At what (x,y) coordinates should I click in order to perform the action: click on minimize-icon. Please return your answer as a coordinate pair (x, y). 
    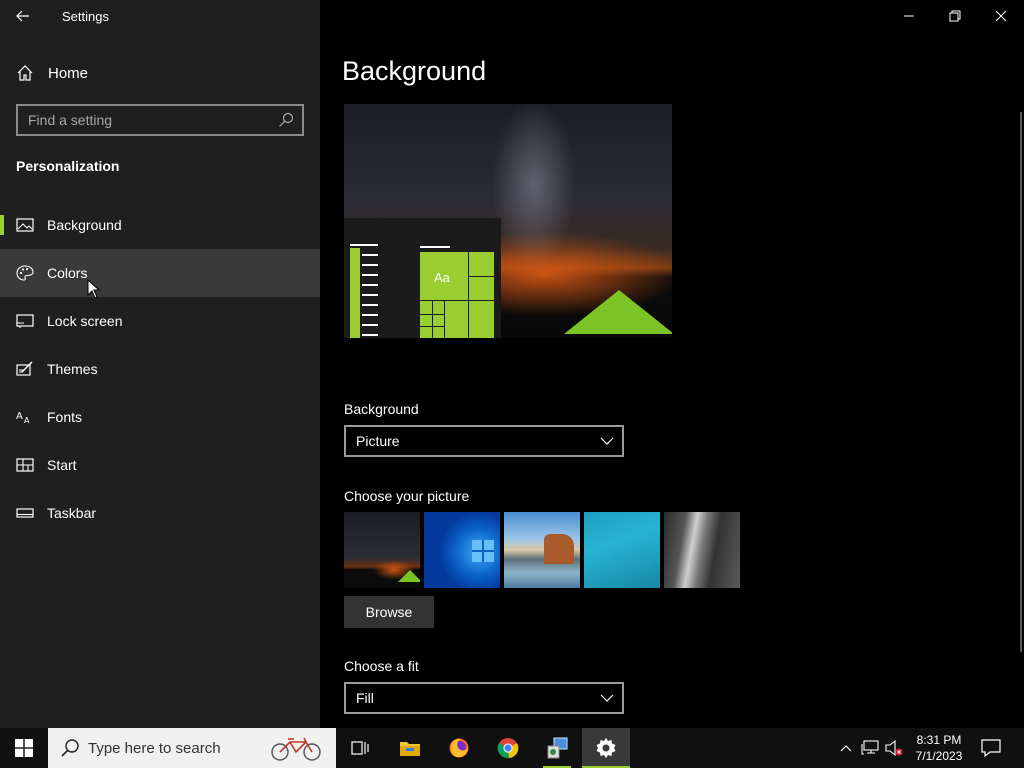
    Looking at the image, I should click on (909, 16).